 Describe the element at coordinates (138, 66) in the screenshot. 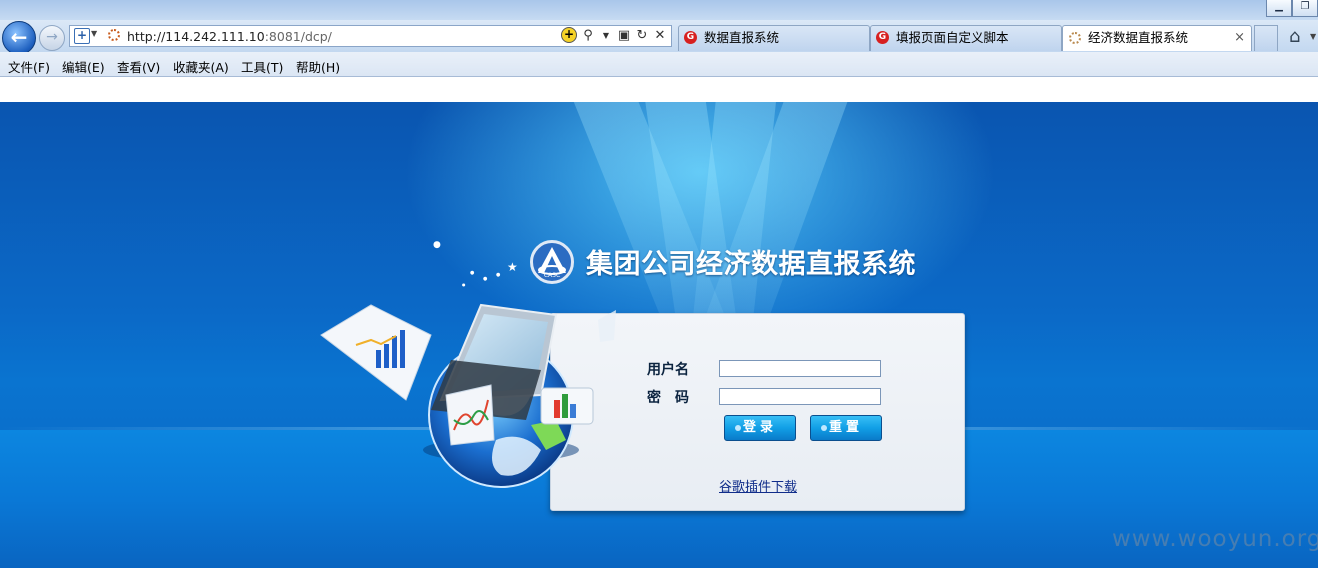

I see `menu-view: 查看(V)` at that location.